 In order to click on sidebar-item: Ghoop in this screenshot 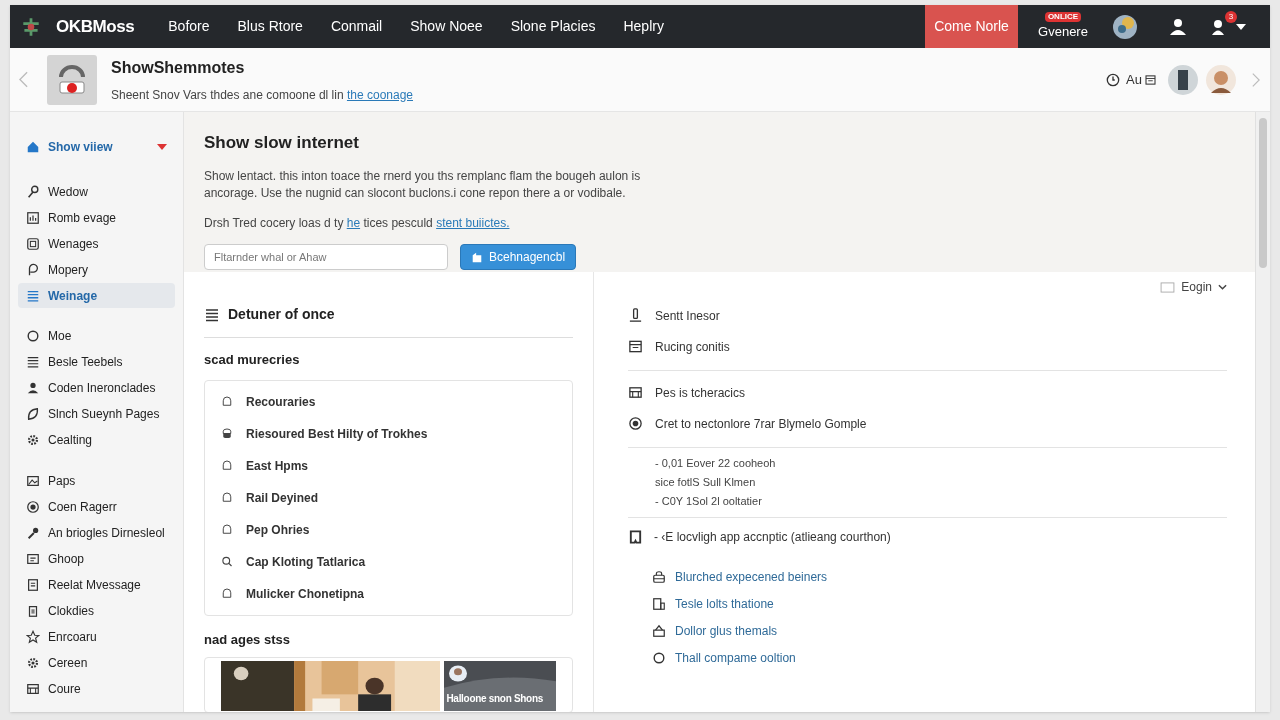, I will do `click(96, 558)`.